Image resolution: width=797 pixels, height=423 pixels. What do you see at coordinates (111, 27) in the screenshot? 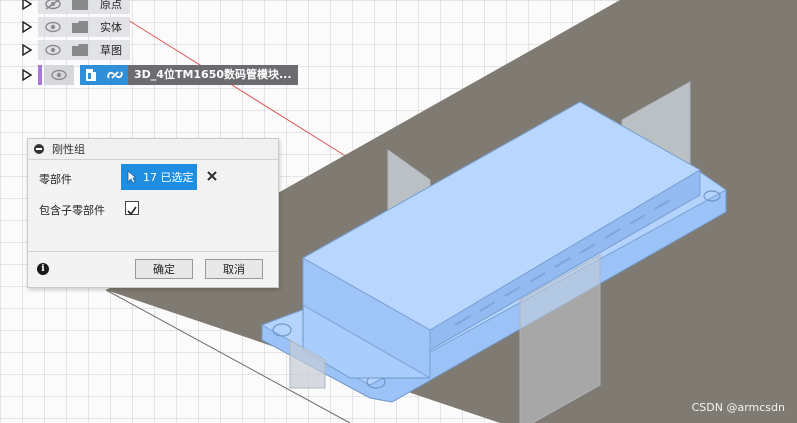
I see `tree-label: 实体` at bounding box center [111, 27].